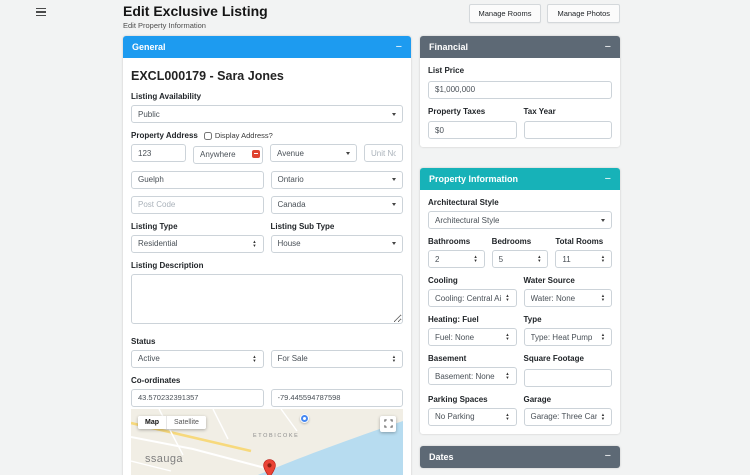  What do you see at coordinates (520, 330) in the screenshot?
I see `heating-row: Heating: Fuel Fuel: None ▲ ▼ Type Type` at bounding box center [520, 330].